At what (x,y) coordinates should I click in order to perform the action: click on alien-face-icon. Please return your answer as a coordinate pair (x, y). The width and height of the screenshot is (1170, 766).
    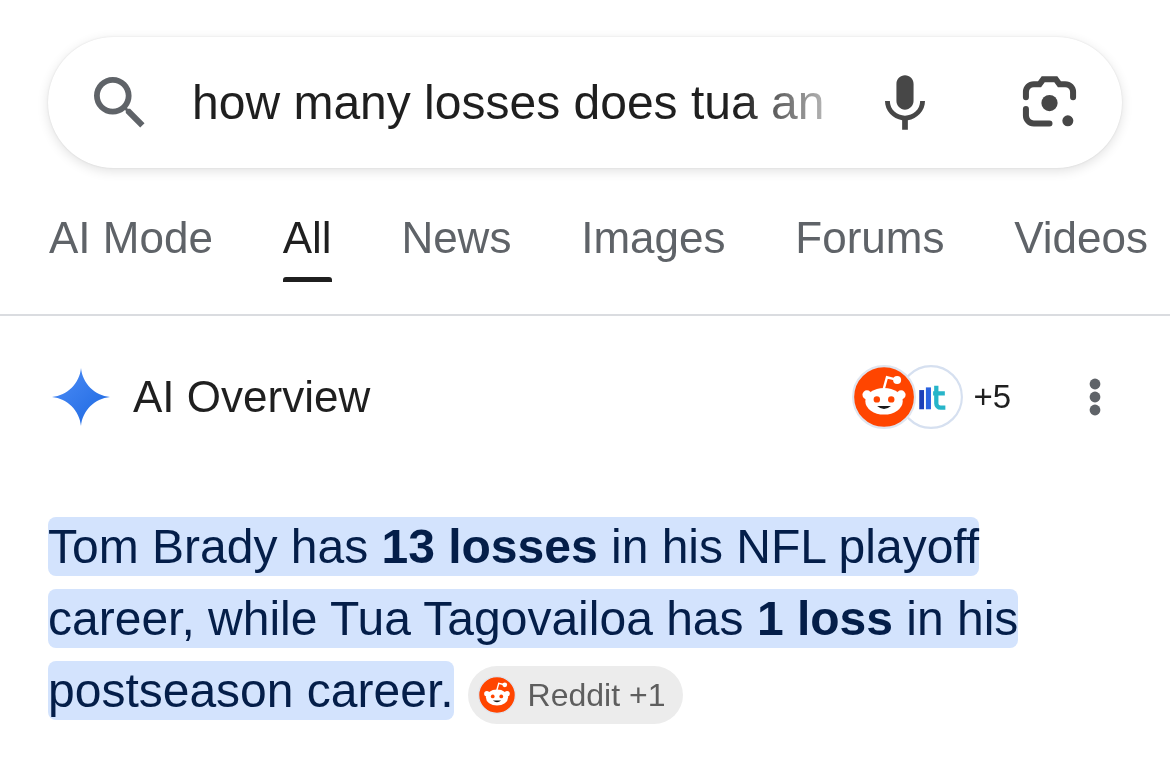
    Looking at the image, I should click on (496, 695).